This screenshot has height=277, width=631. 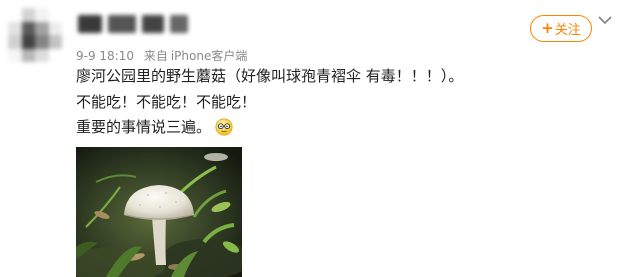 I want to click on post-timestamp: 9-9 18:10, so click(x=105, y=56).